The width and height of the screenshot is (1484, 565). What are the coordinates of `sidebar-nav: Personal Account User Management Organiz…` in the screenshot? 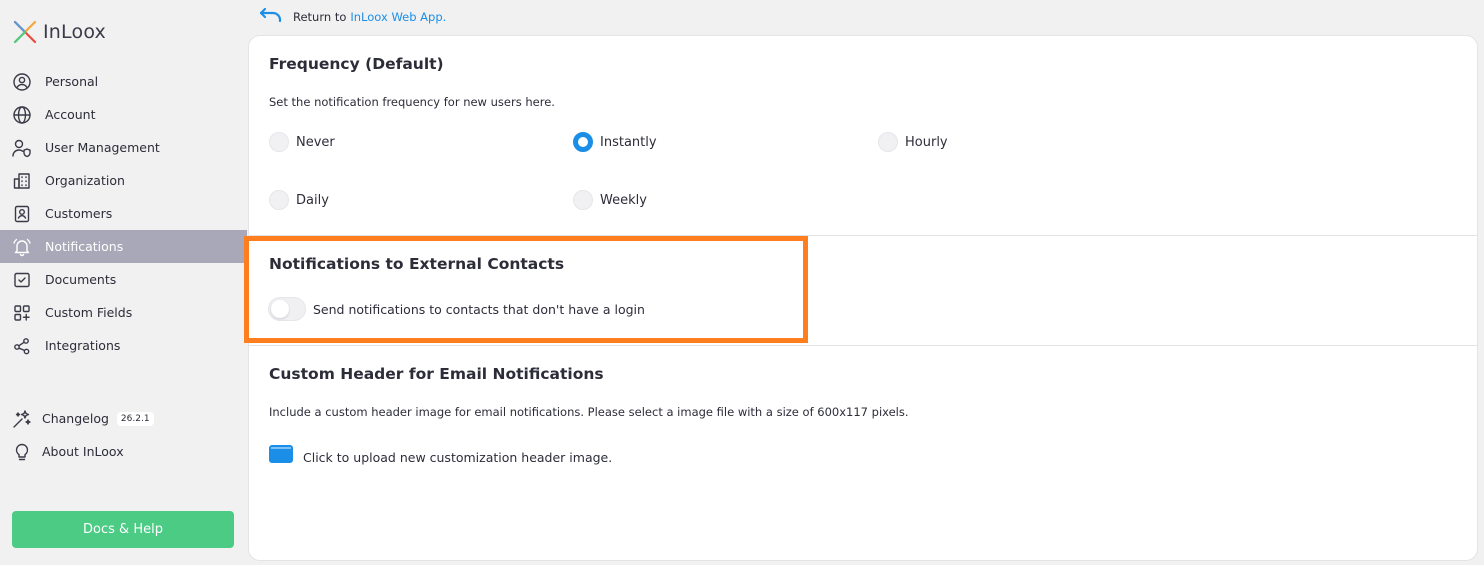 It's located at (123, 213).